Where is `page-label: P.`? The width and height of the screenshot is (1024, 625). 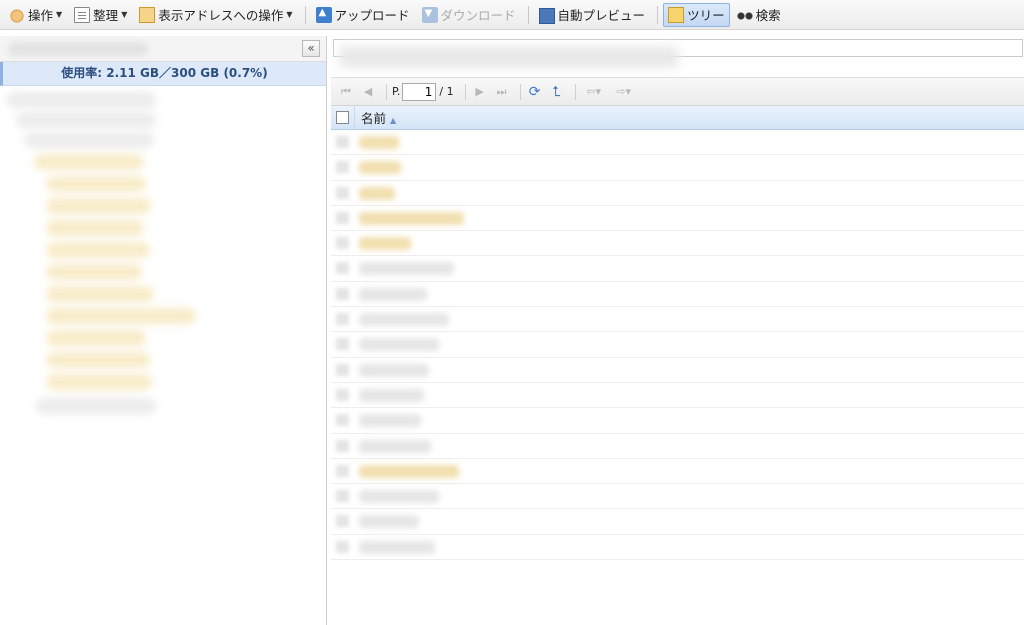
page-label: P. is located at coordinates (396, 91).